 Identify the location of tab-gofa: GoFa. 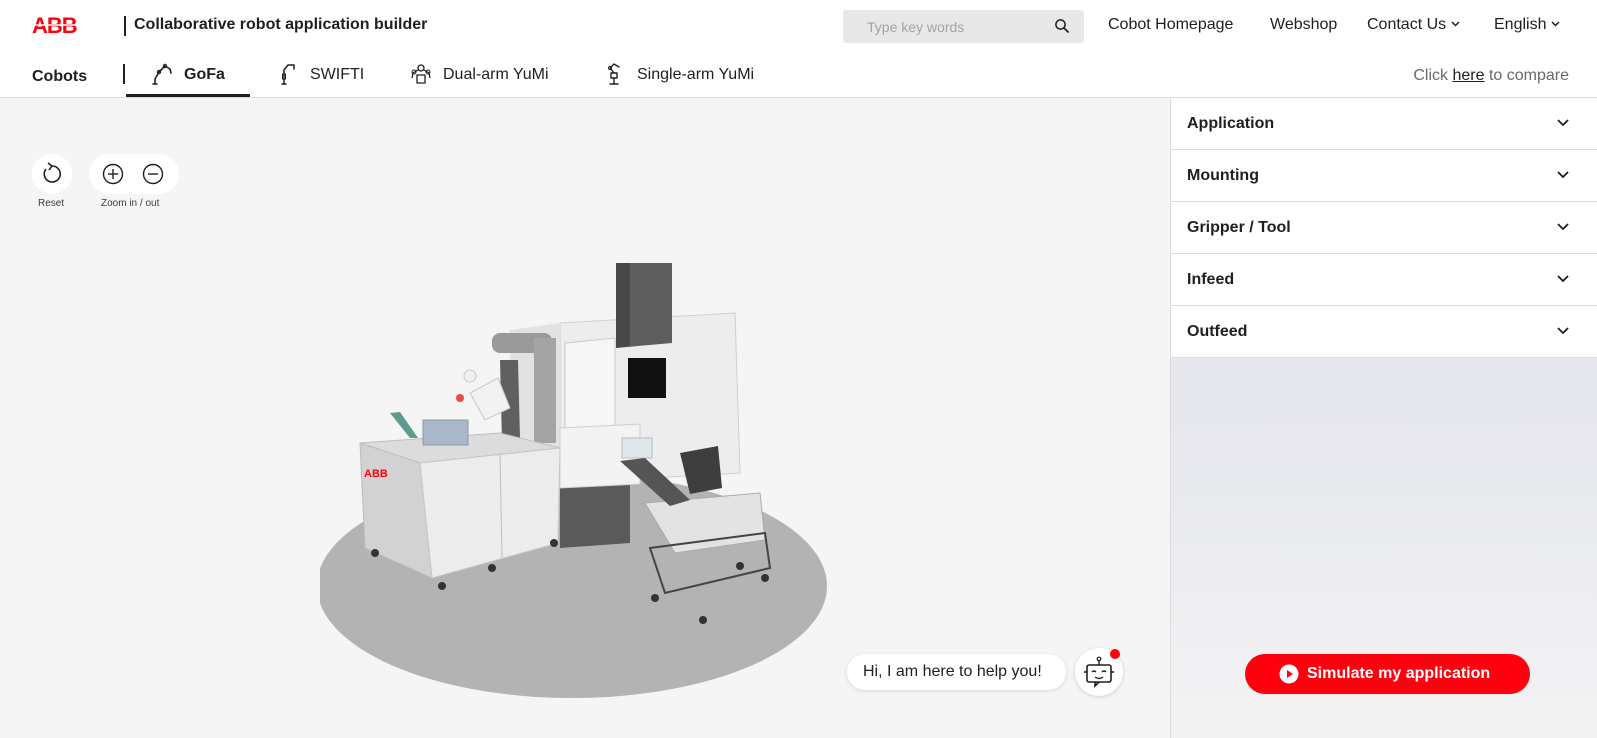
(187, 80).